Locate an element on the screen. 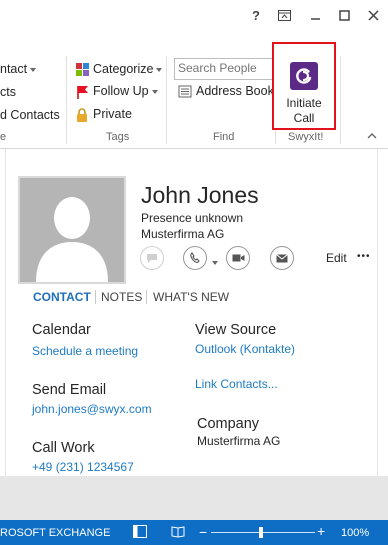  reading-view-button is located at coordinates (178, 531).